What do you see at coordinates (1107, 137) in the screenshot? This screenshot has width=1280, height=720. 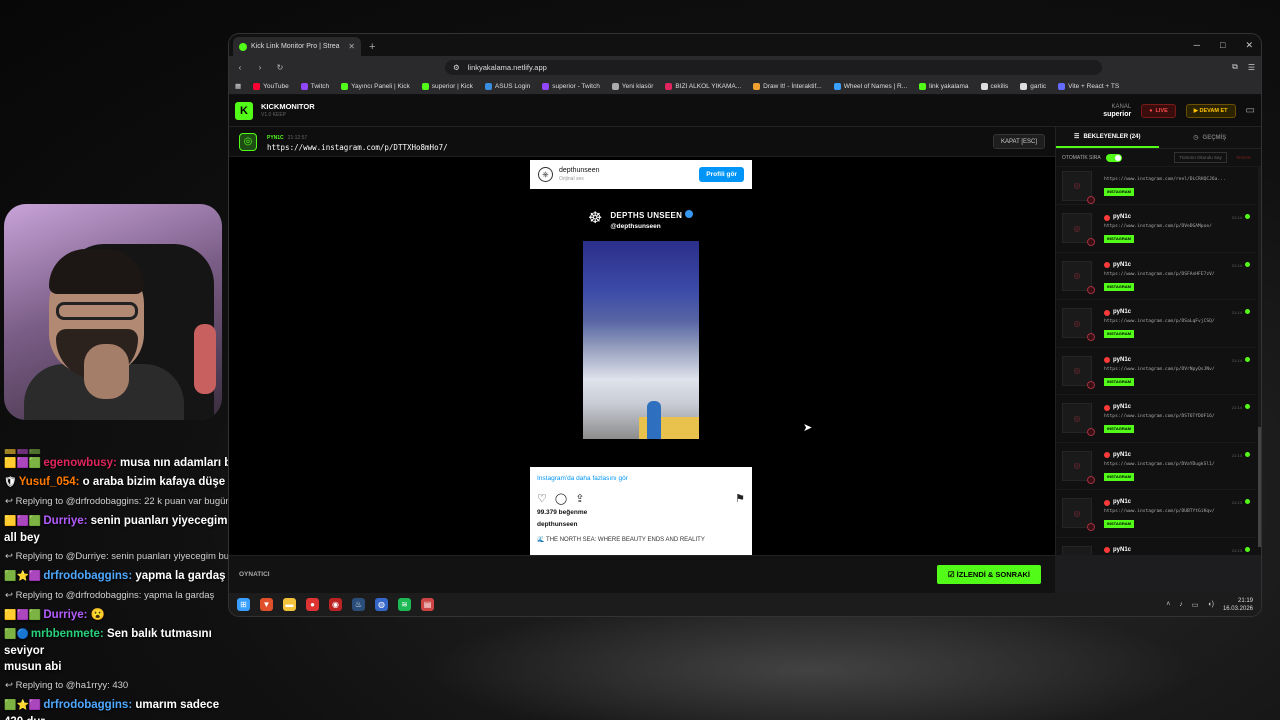 I see `tab-waiting: ☰ BEKLEYENLER (24)` at bounding box center [1107, 137].